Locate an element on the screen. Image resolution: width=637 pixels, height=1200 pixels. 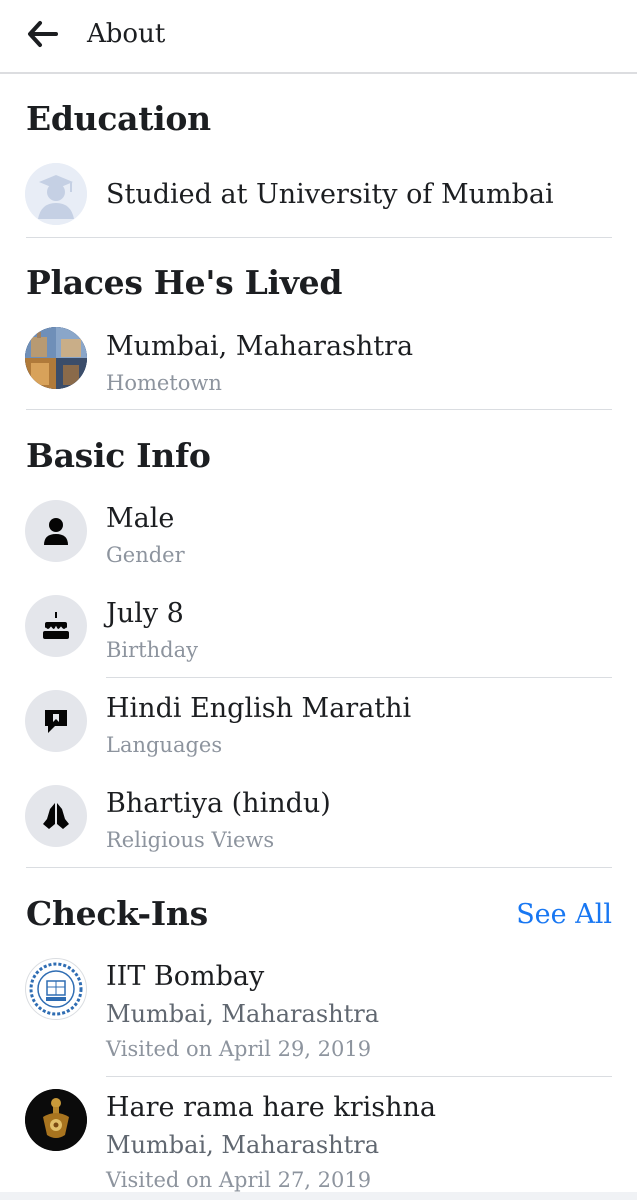
graduate-avatar-icon is located at coordinates (56, 194).